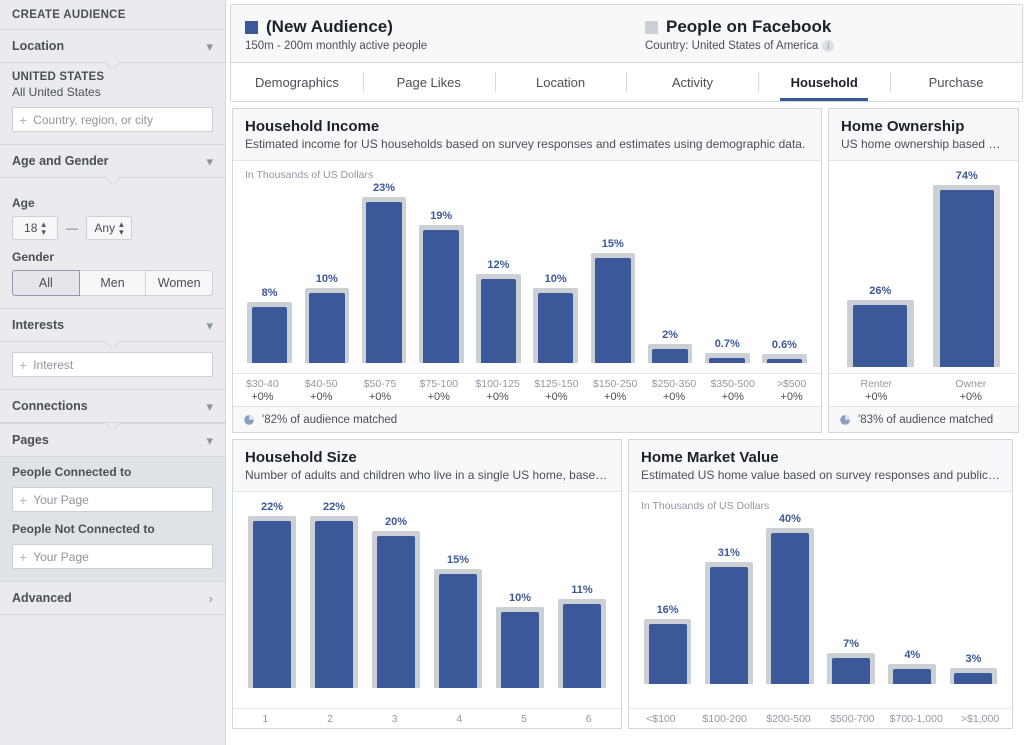 The height and width of the screenshot is (745, 1027). I want to click on comparison-swatch-icon, so click(651, 27).